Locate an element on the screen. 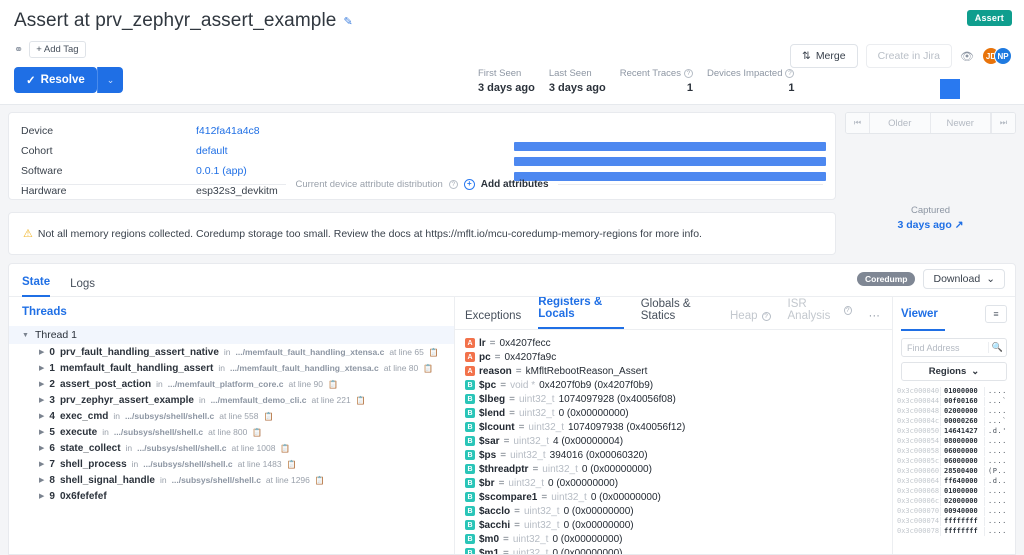  register-row: B $br = uint32_t 0 (0x00000000) is located at coordinates (678, 483).